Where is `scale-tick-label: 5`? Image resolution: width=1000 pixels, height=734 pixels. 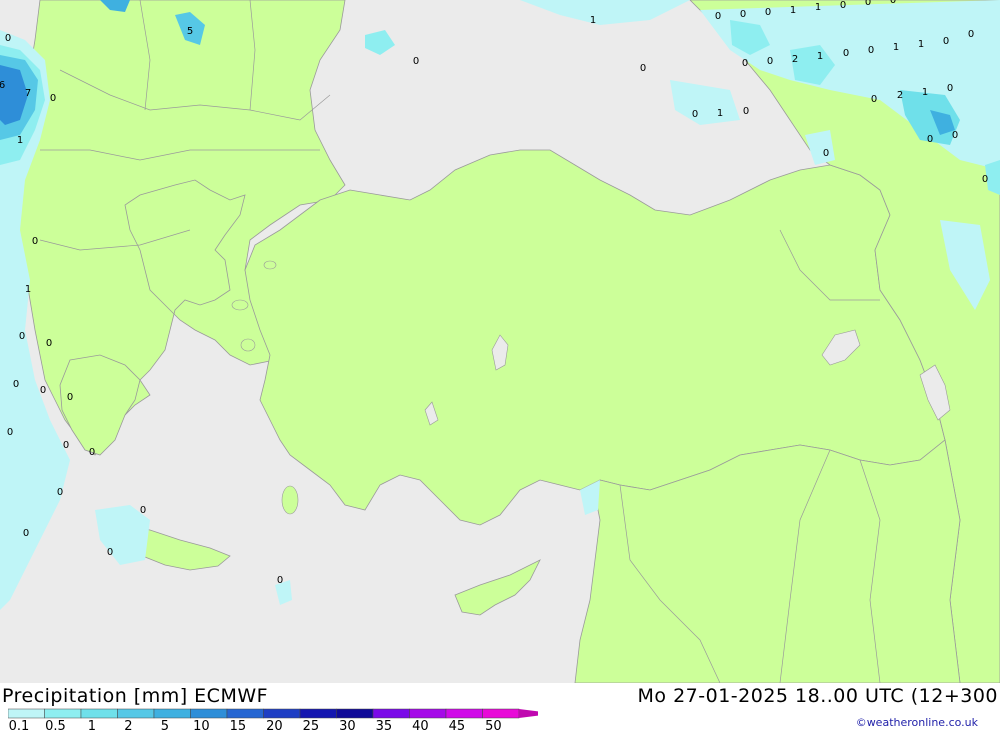
scale-tick-label: 5 is located at coordinates (165, 726).